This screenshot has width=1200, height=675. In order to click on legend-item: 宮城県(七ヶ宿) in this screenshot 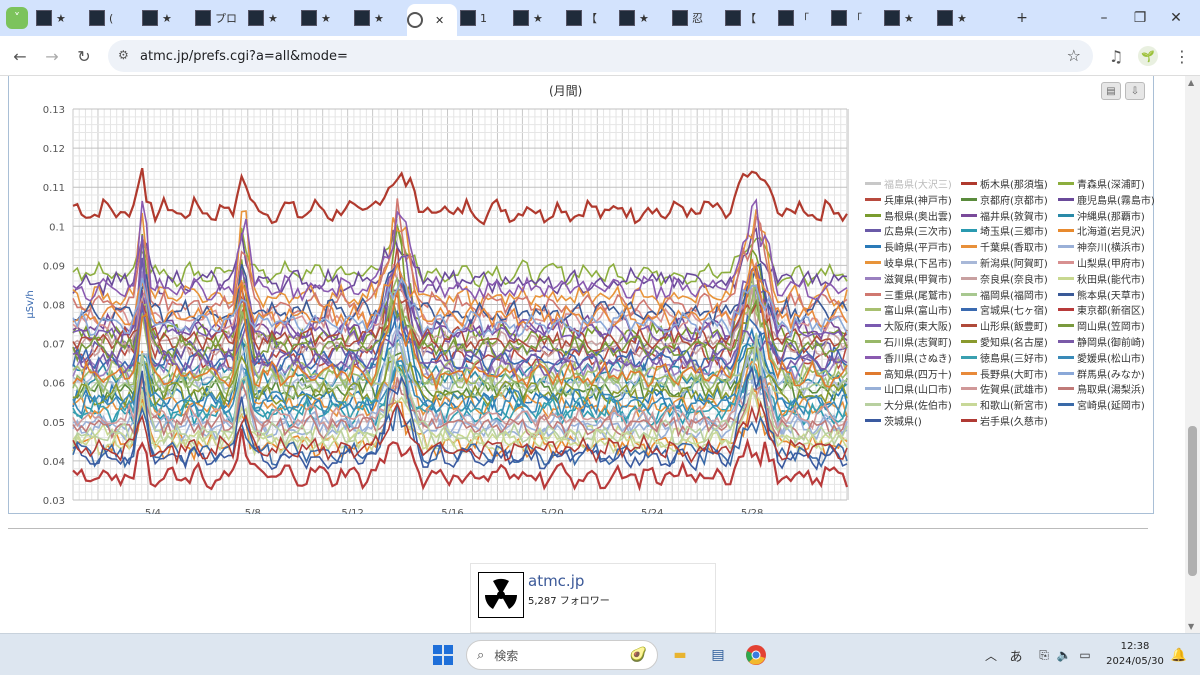, I will do `click(1004, 309)`.